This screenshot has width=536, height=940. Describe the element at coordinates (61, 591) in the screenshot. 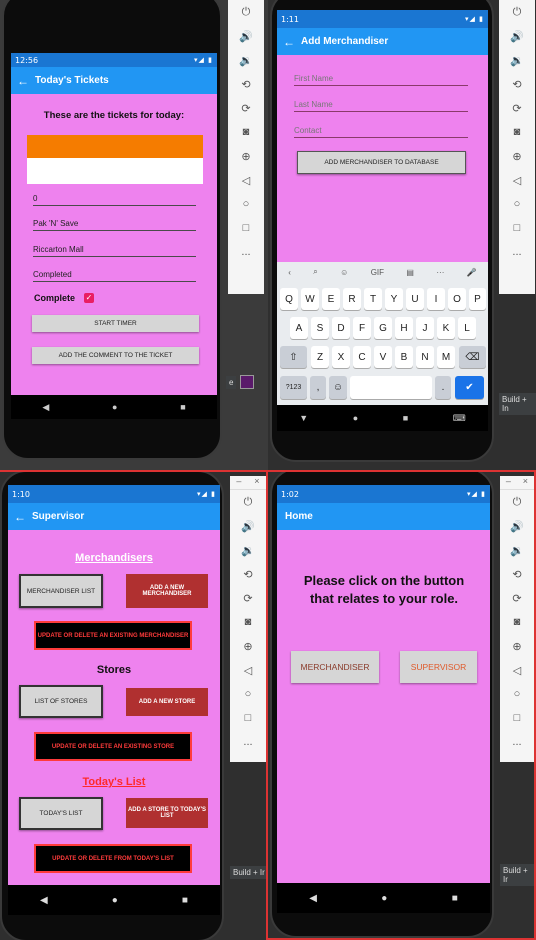

I see `merchandiser-list-button: MERCHANDISER LIST` at that location.